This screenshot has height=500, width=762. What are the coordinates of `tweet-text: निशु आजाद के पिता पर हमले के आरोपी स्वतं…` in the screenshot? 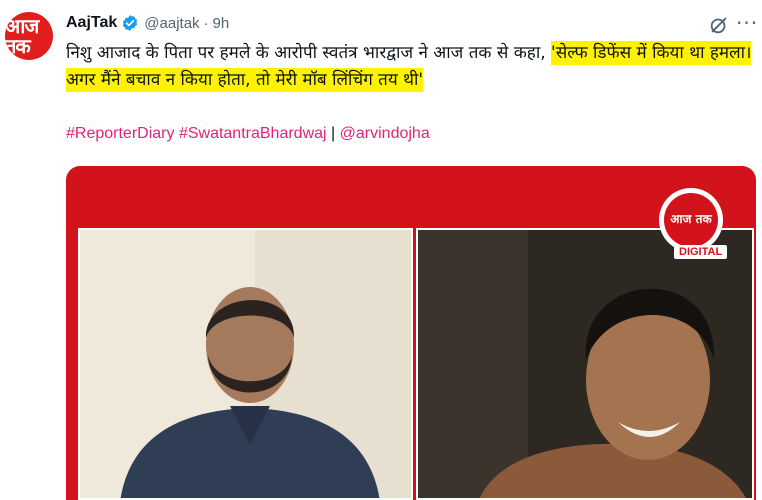 It's located at (411, 67).